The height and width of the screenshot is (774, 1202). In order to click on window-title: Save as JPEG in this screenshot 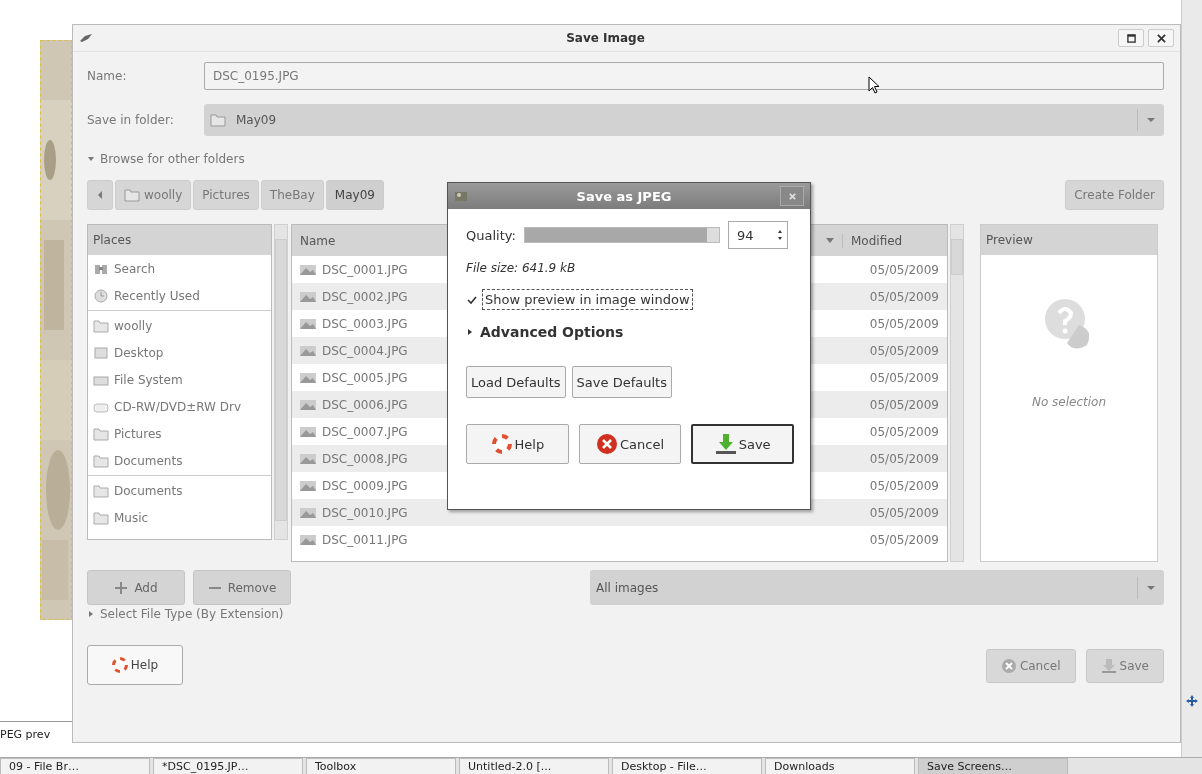, I will do `click(624, 196)`.